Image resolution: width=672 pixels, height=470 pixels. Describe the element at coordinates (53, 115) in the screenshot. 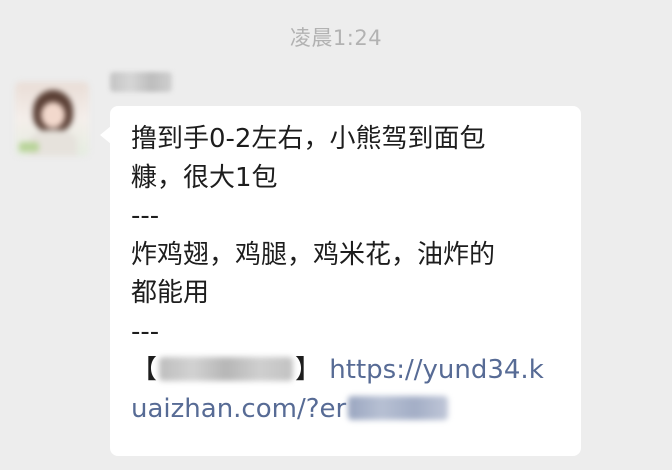

I see `avatar-face` at that location.